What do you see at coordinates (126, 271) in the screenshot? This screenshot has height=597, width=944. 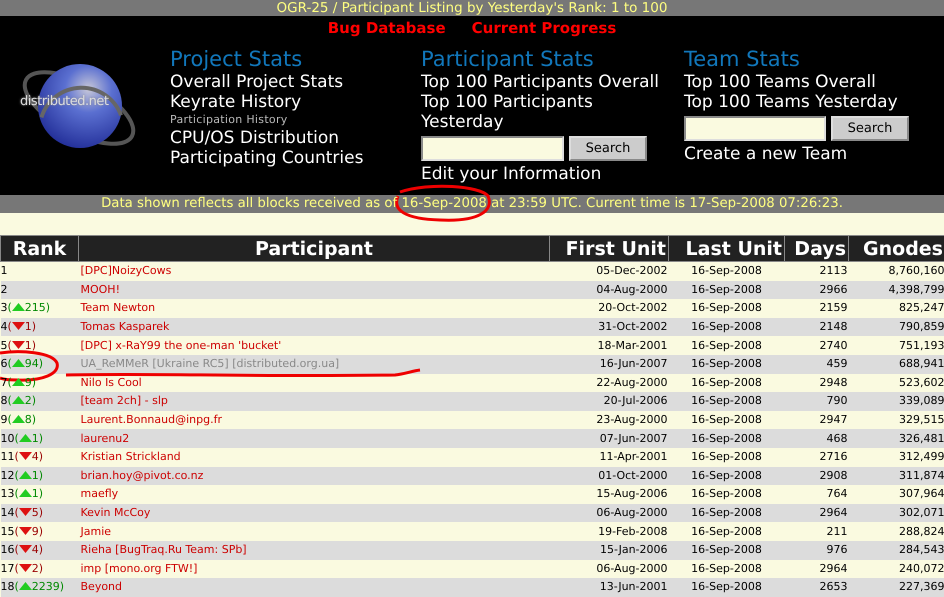 I see `participant-link: [DPC]NoizyCows` at bounding box center [126, 271].